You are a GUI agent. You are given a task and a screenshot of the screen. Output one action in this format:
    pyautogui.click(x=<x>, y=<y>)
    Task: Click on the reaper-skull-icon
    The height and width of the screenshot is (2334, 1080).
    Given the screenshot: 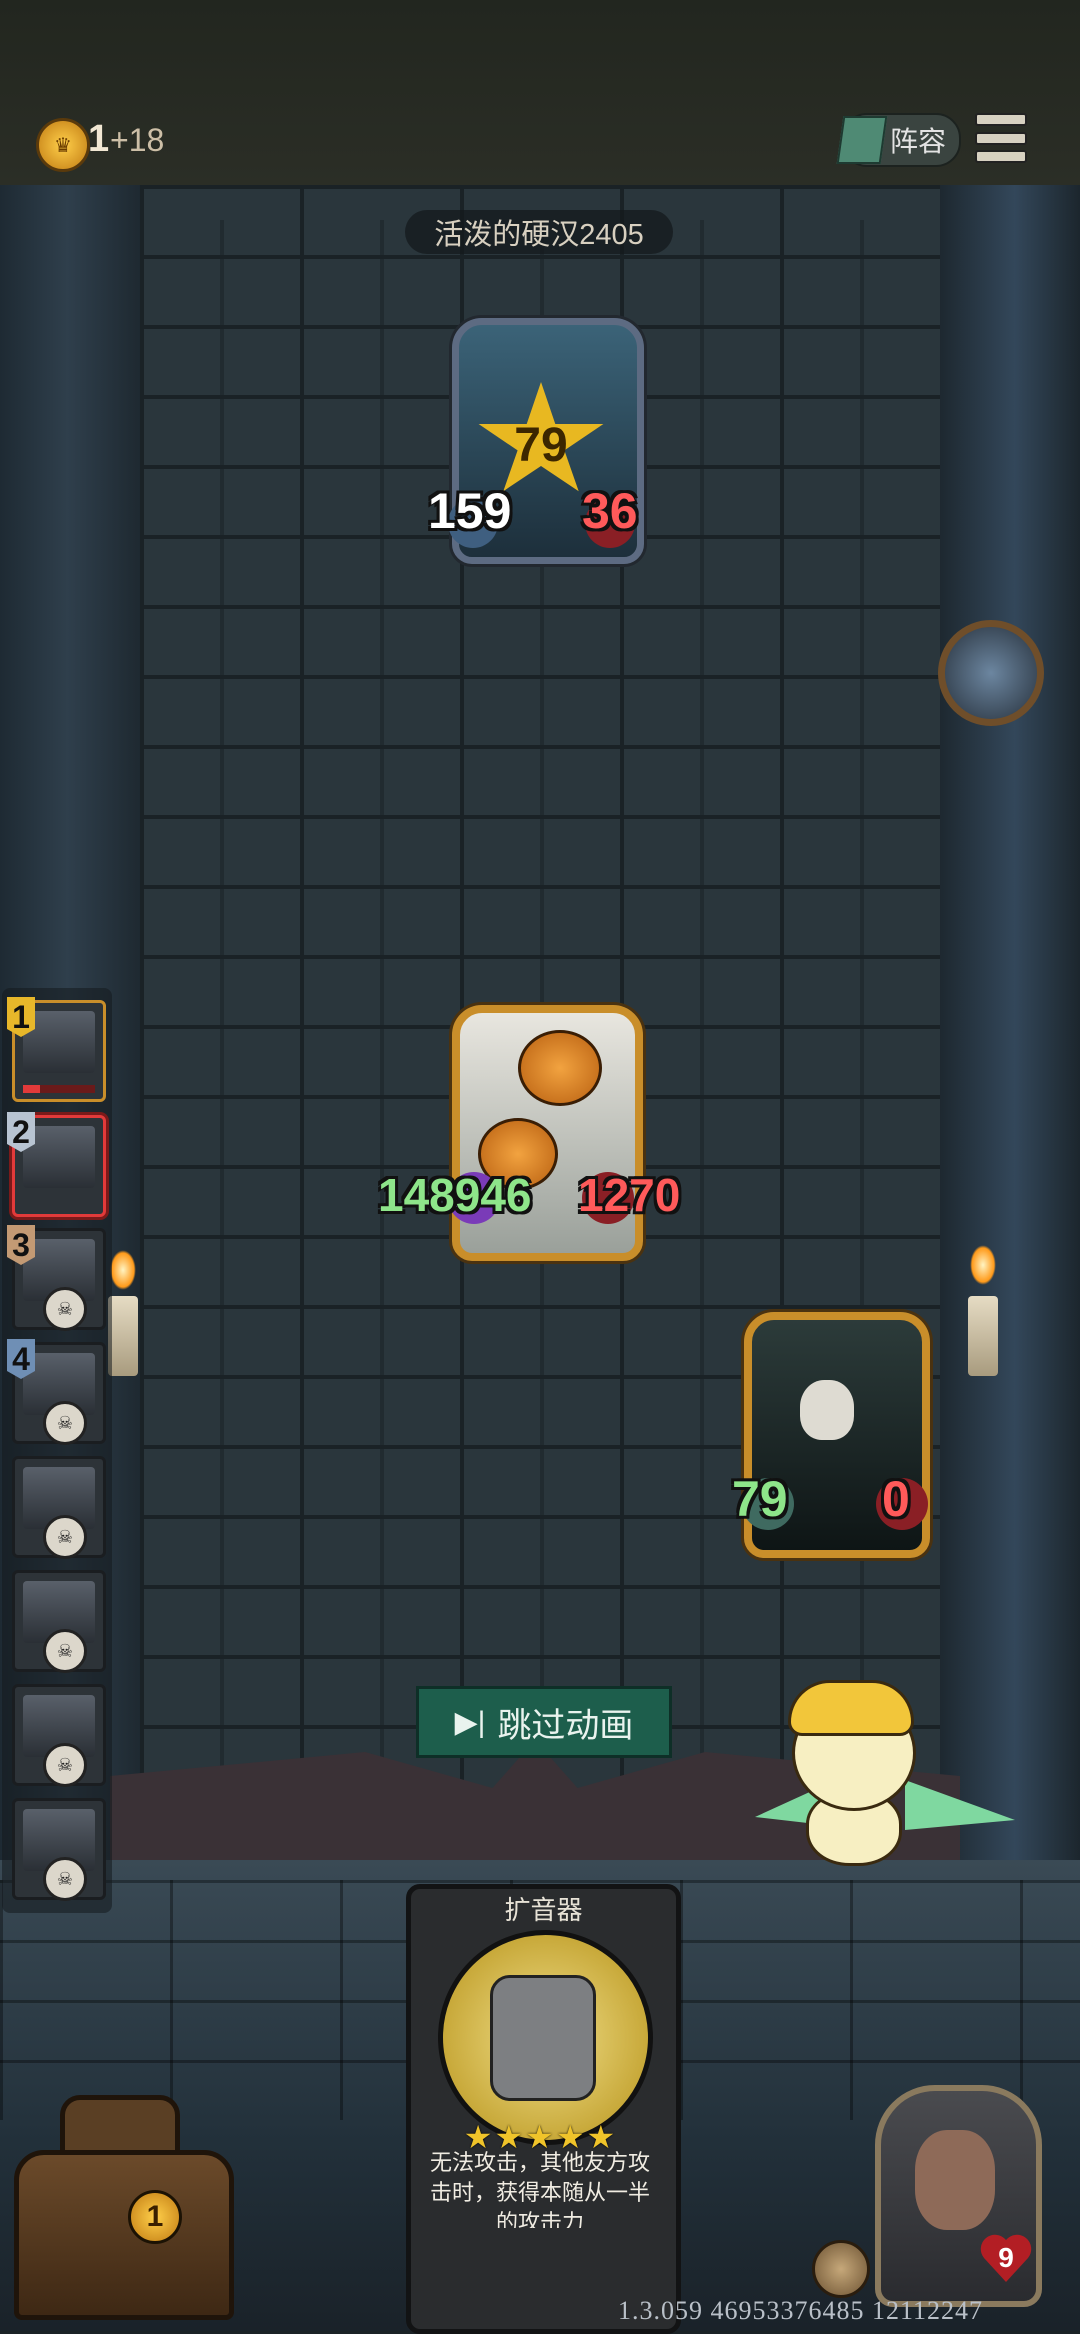 What is the action you would take?
    pyautogui.click(x=827, y=1410)
    